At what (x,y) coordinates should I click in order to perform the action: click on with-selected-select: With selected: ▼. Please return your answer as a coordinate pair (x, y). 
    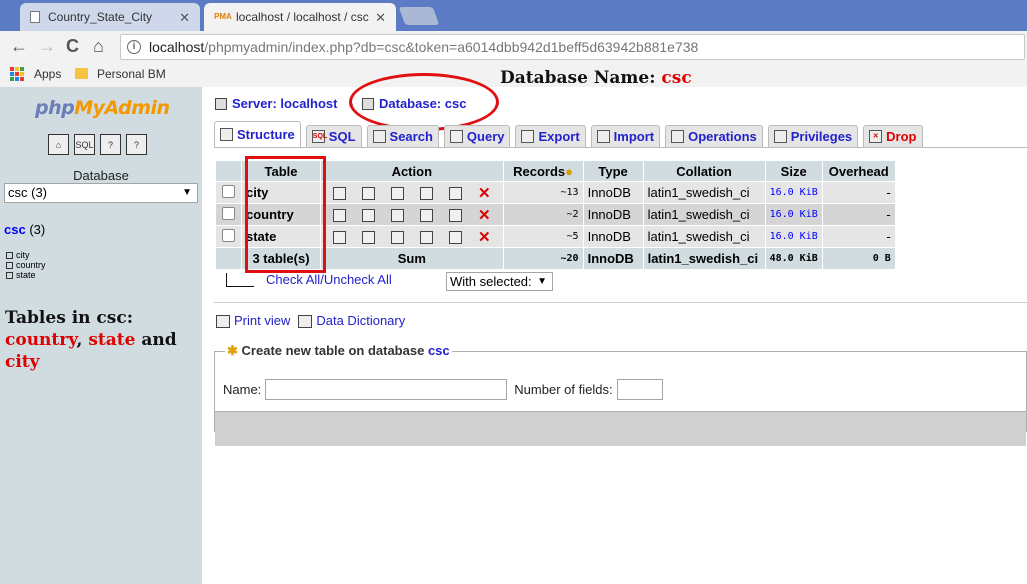
    Looking at the image, I should click on (499, 281).